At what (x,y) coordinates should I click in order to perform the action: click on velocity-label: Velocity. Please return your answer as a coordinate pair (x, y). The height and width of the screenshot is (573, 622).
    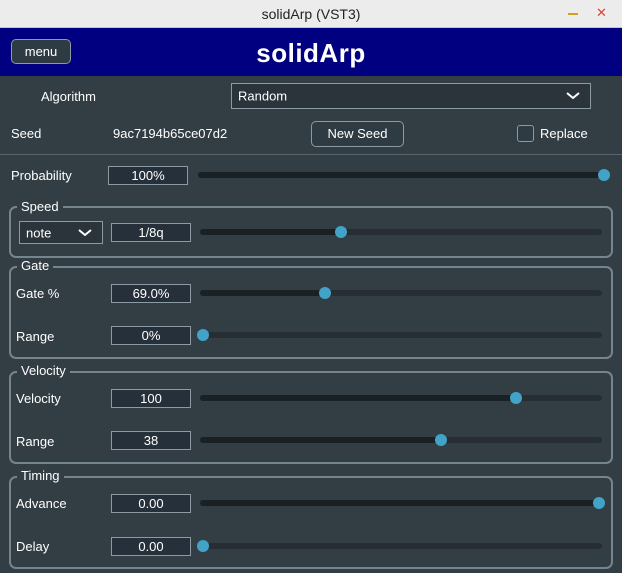
    Looking at the image, I should click on (38, 398).